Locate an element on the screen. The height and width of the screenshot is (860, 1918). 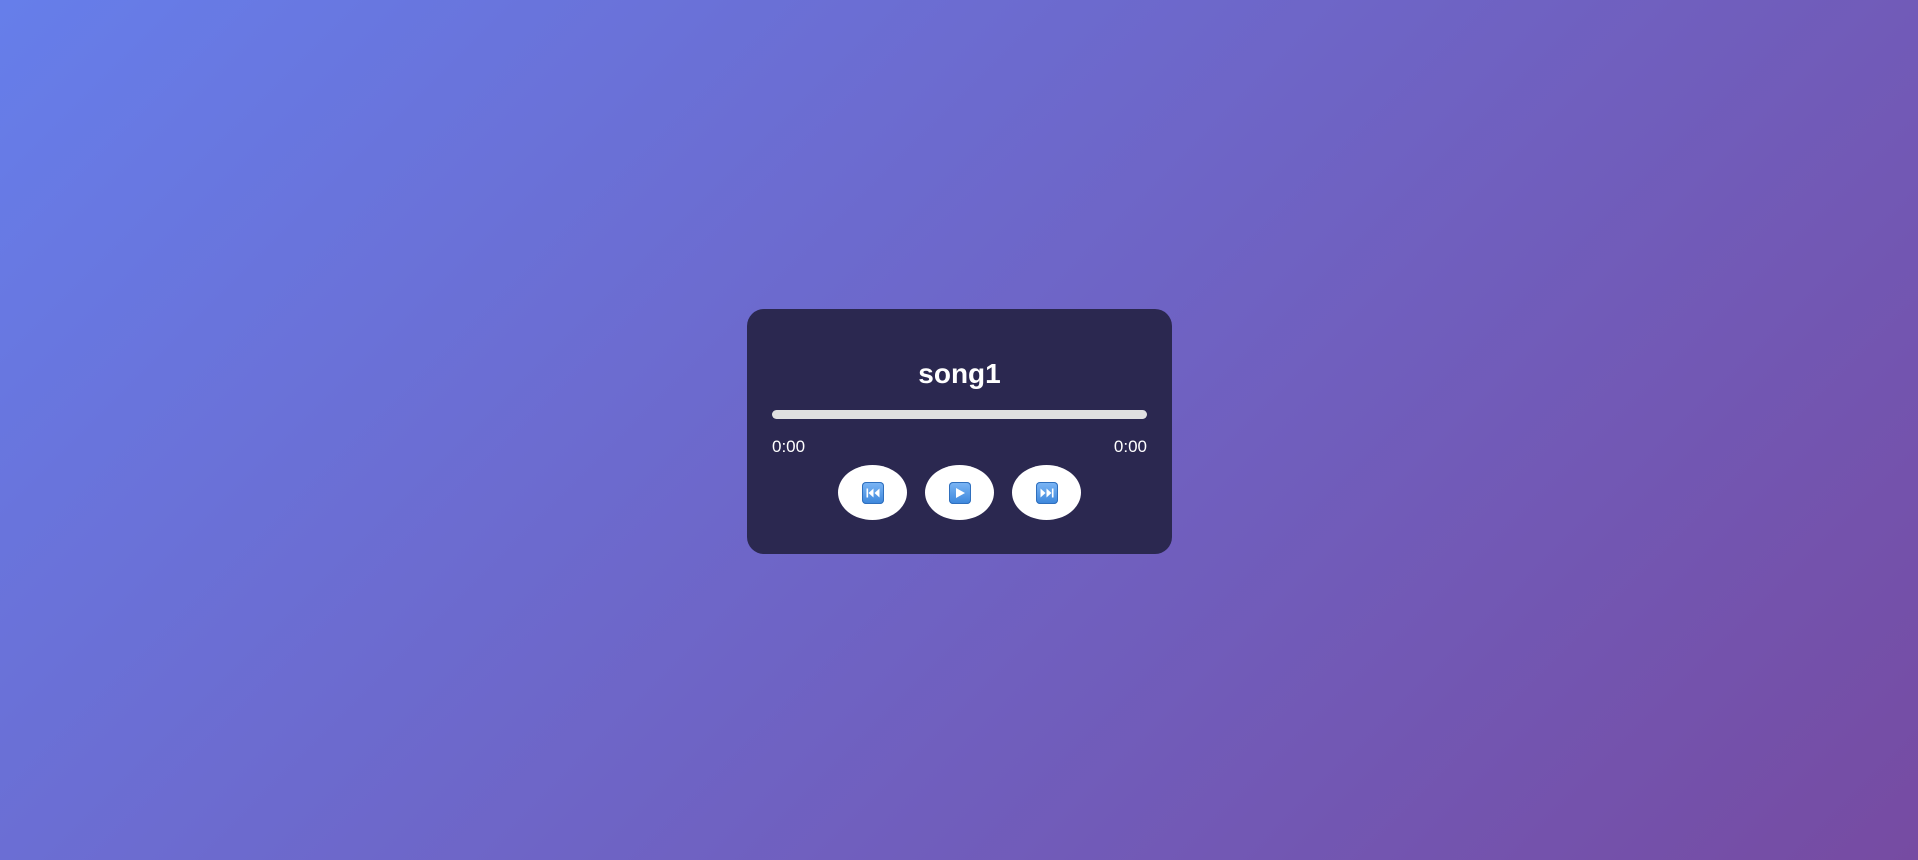
play-icon is located at coordinates (959, 492).